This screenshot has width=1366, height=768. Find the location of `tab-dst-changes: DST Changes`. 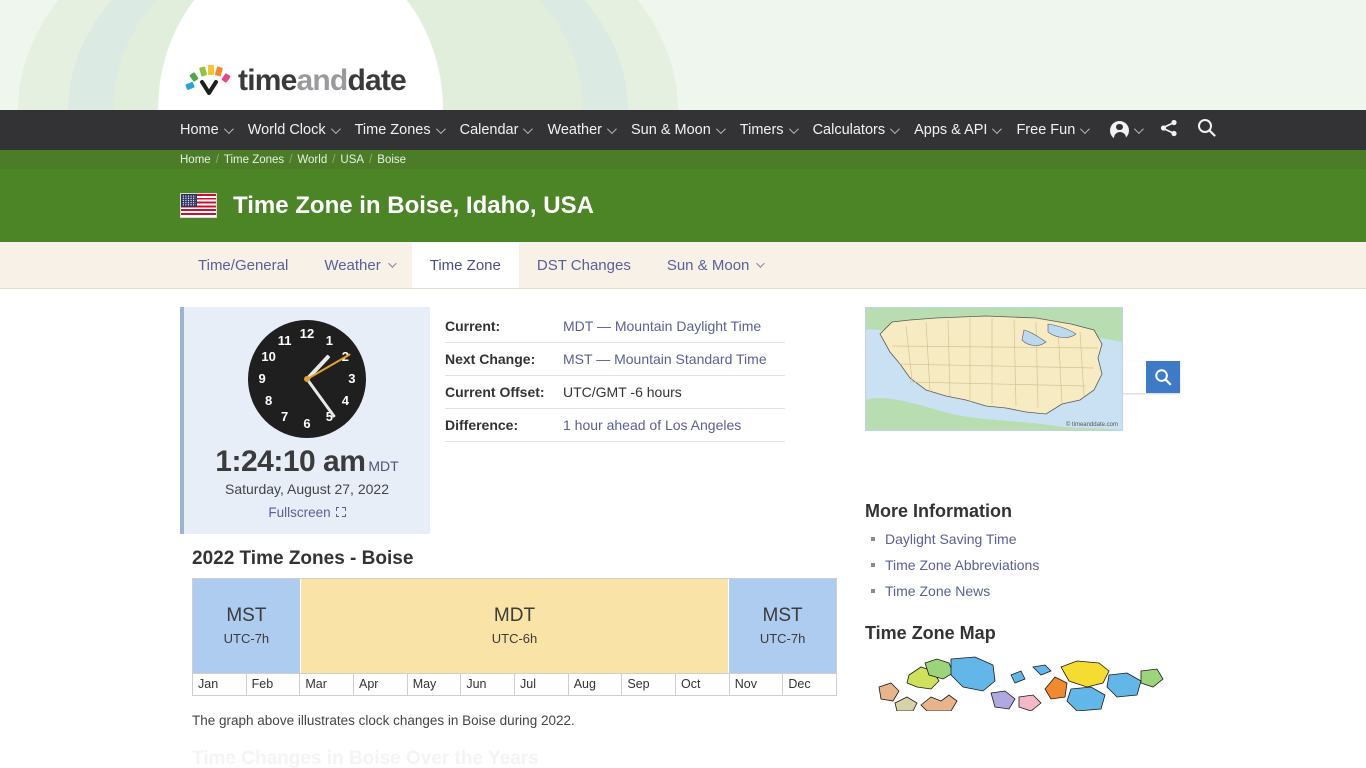

tab-dst-changes: DST Changes is located at coordinates (584, 265).